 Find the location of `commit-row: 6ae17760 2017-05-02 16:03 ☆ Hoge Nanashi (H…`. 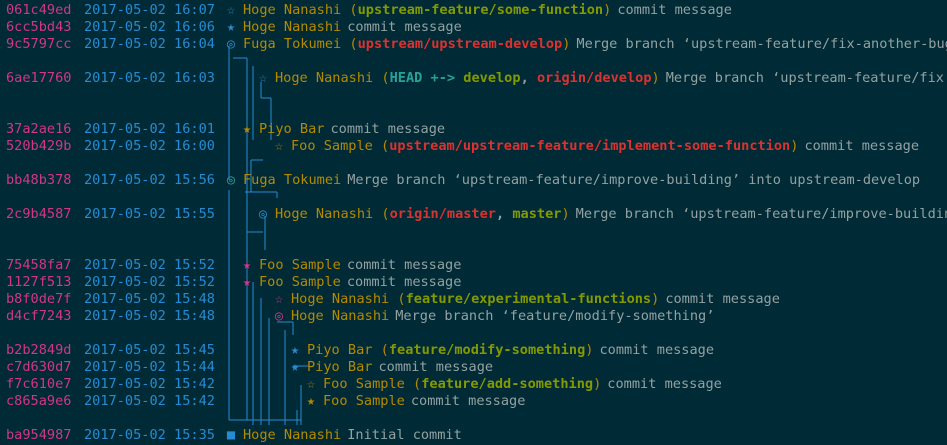

commit-row: 6ae17760 2017-05-02 16:03 ☆ Hoge Nanashi (H… is located at coordinates (475, 78).